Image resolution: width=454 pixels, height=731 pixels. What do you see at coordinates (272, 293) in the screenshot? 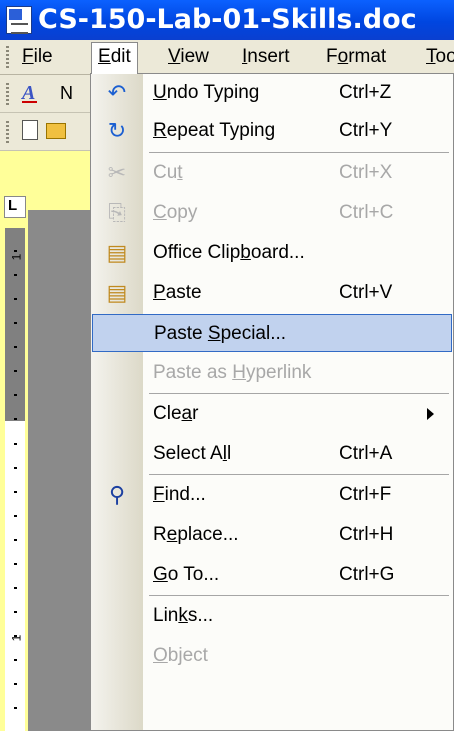
I see `menu-item-paste: ▤ Paste Ctrl+V` at bounding box center [272, 293].